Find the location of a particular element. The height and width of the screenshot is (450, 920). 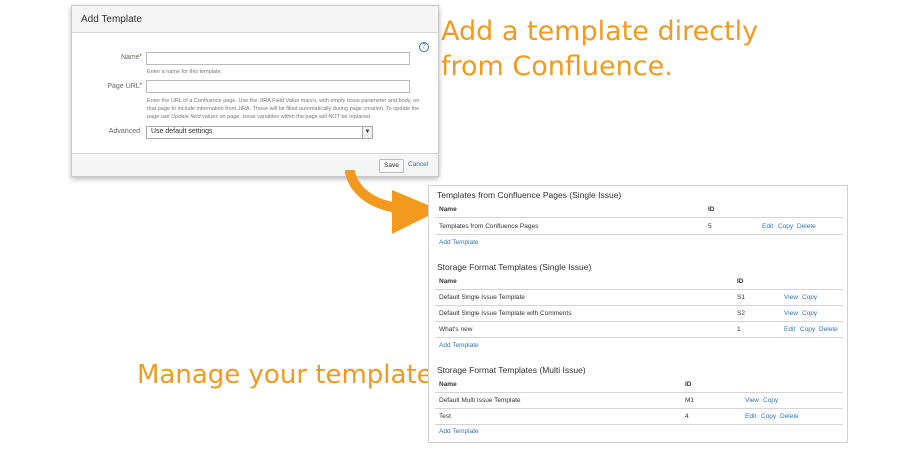

row-name: Default Single Issue Template is located at coordinates (482, 297).